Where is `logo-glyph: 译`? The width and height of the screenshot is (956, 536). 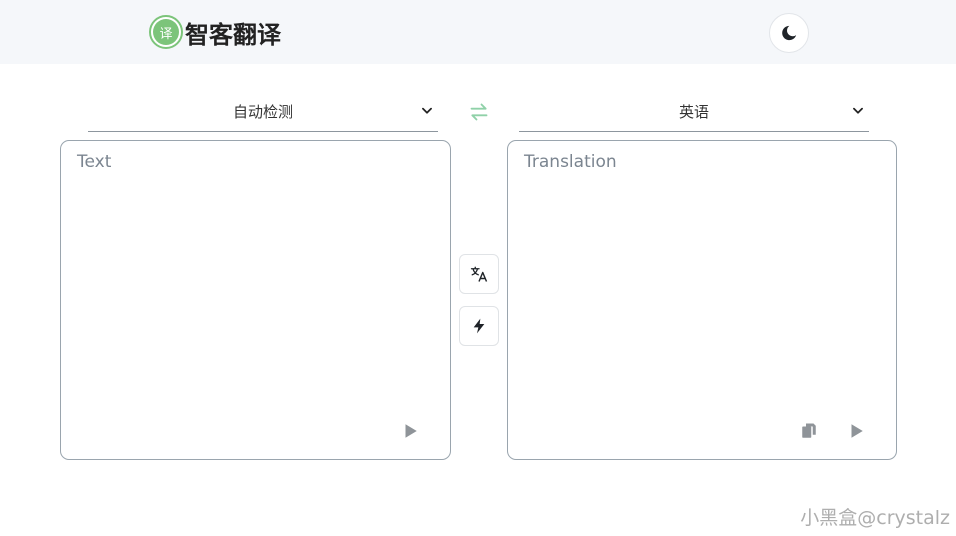
logo-glyph: 译 is located at coordinates (166, 32).